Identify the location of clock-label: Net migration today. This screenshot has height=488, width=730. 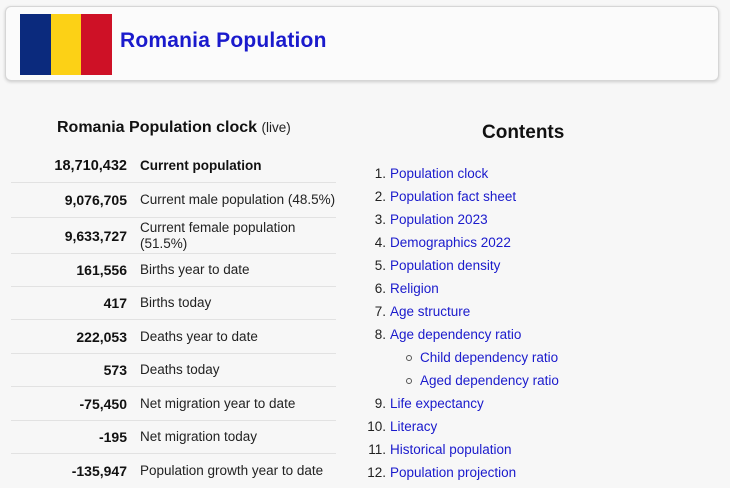
(199, 436).